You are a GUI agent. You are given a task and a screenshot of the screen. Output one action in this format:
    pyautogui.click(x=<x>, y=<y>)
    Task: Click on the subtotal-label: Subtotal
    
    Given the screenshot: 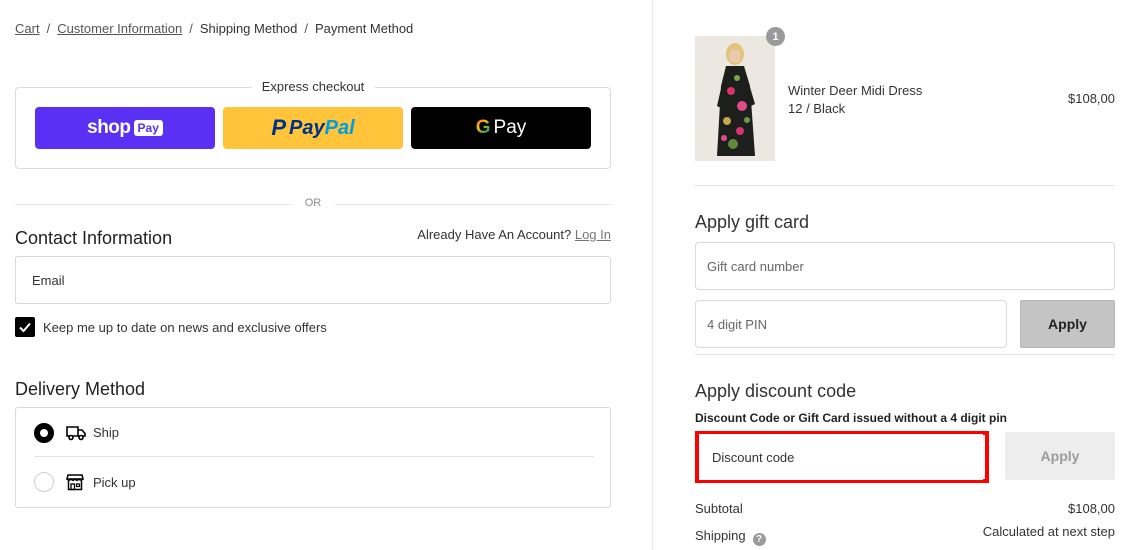 What is the action you would take?
    pyautogui.click(x=719, y=508)
    